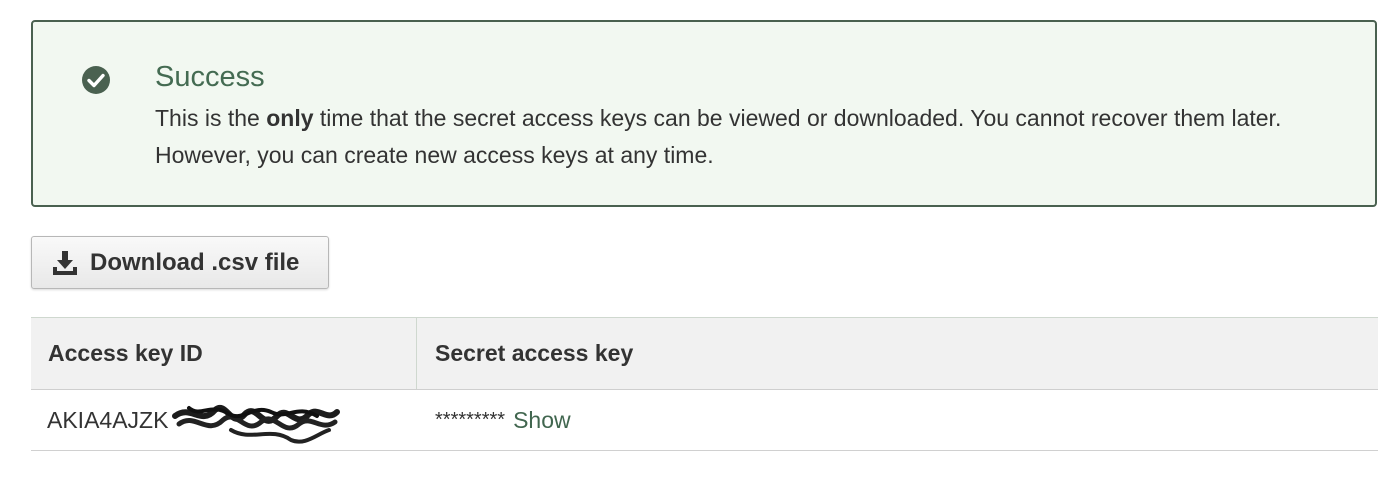  I want to click on column-header-secret-access-key: Secret access key, so click(534, 353).